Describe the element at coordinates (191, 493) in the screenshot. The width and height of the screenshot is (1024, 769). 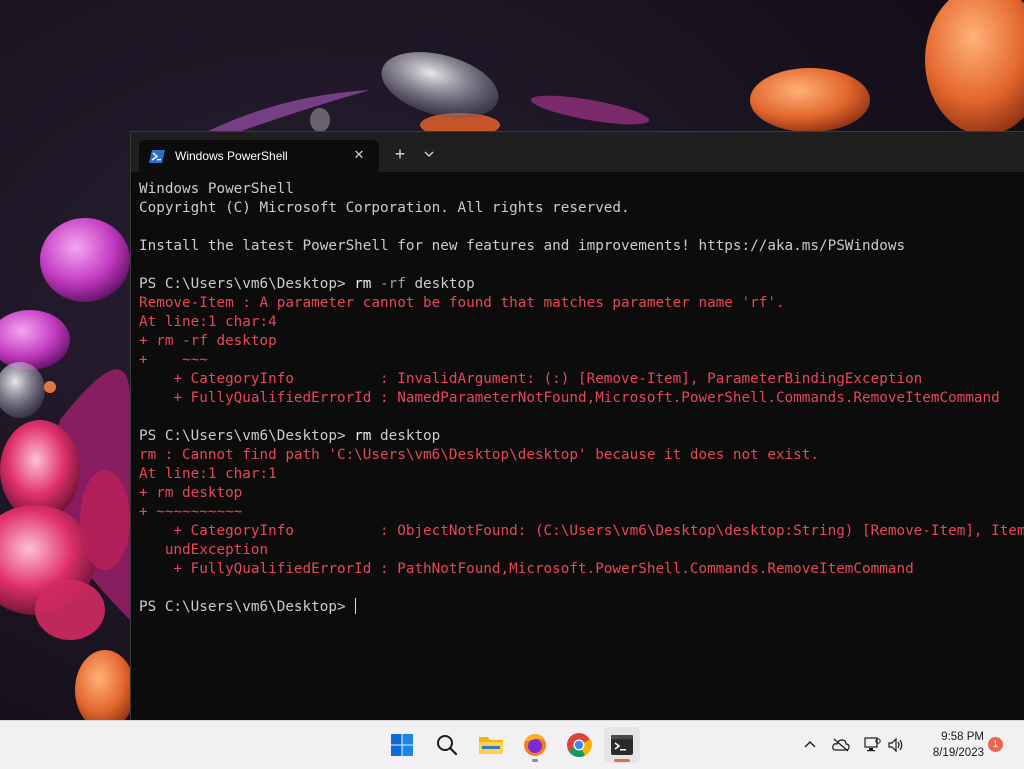
I see `console-text: + rm desktop` at that location.